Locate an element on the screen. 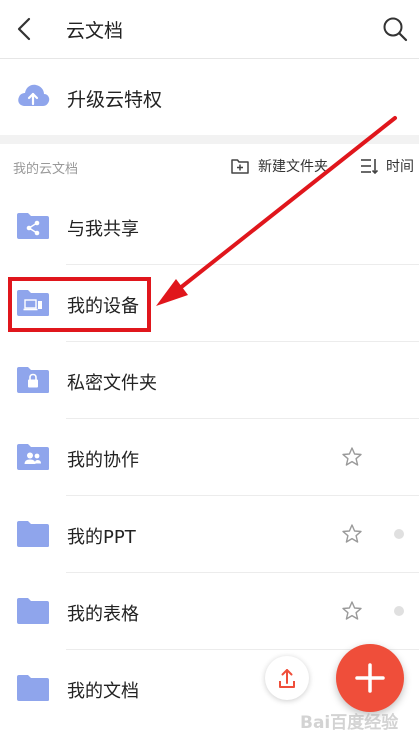  upload-button is located at coordinates (287, 678).